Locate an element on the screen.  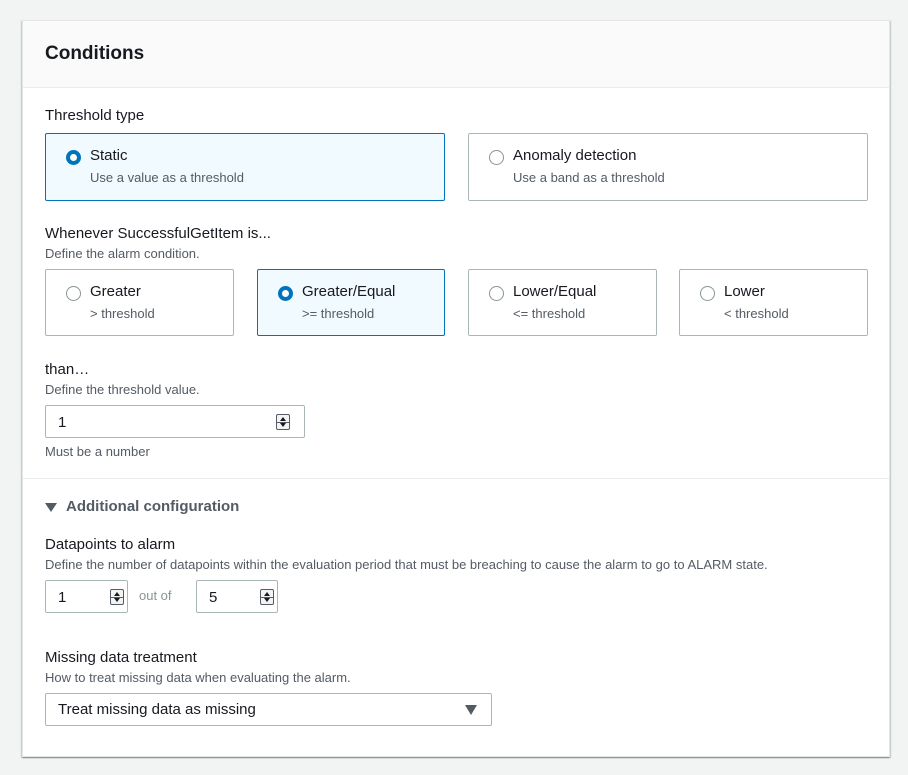
additional-configuration-label: Additional configuration is located at coordinates (153, 506).